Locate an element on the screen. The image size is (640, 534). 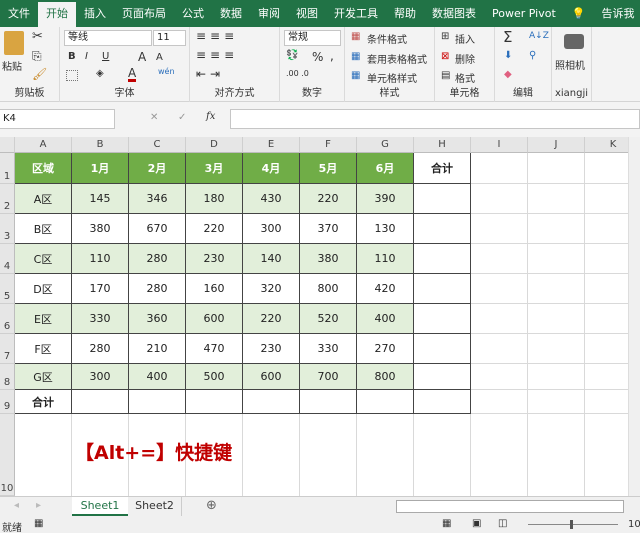
font-name-select: 等线 is located at coordinates (108, 38).